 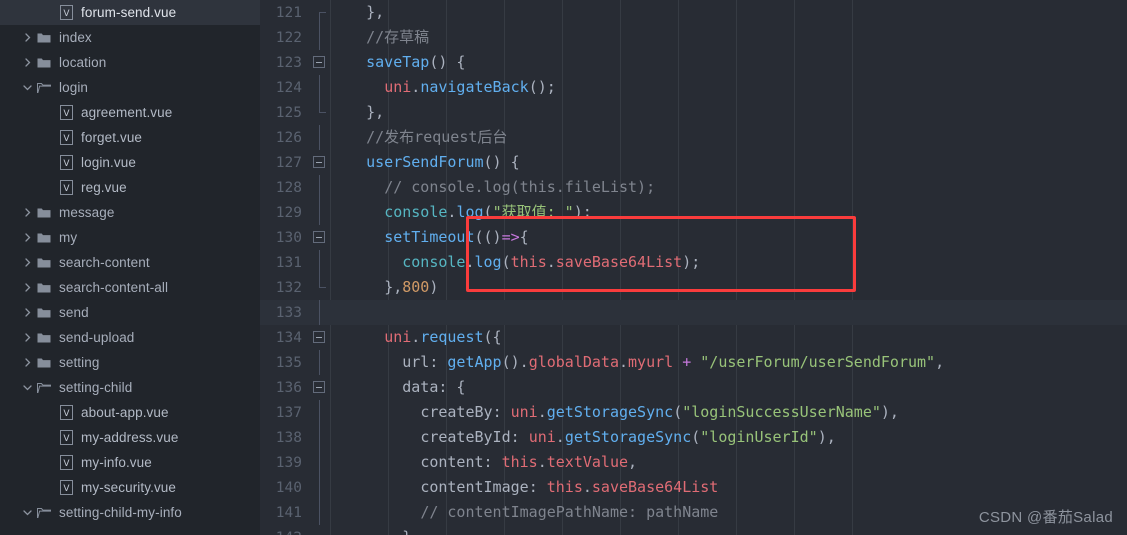 What do you see at coordinates (693, 187) in the screenshot?
I see `code-line: 128 // console.log(this.fileList);` at bounding box center [693, 187].